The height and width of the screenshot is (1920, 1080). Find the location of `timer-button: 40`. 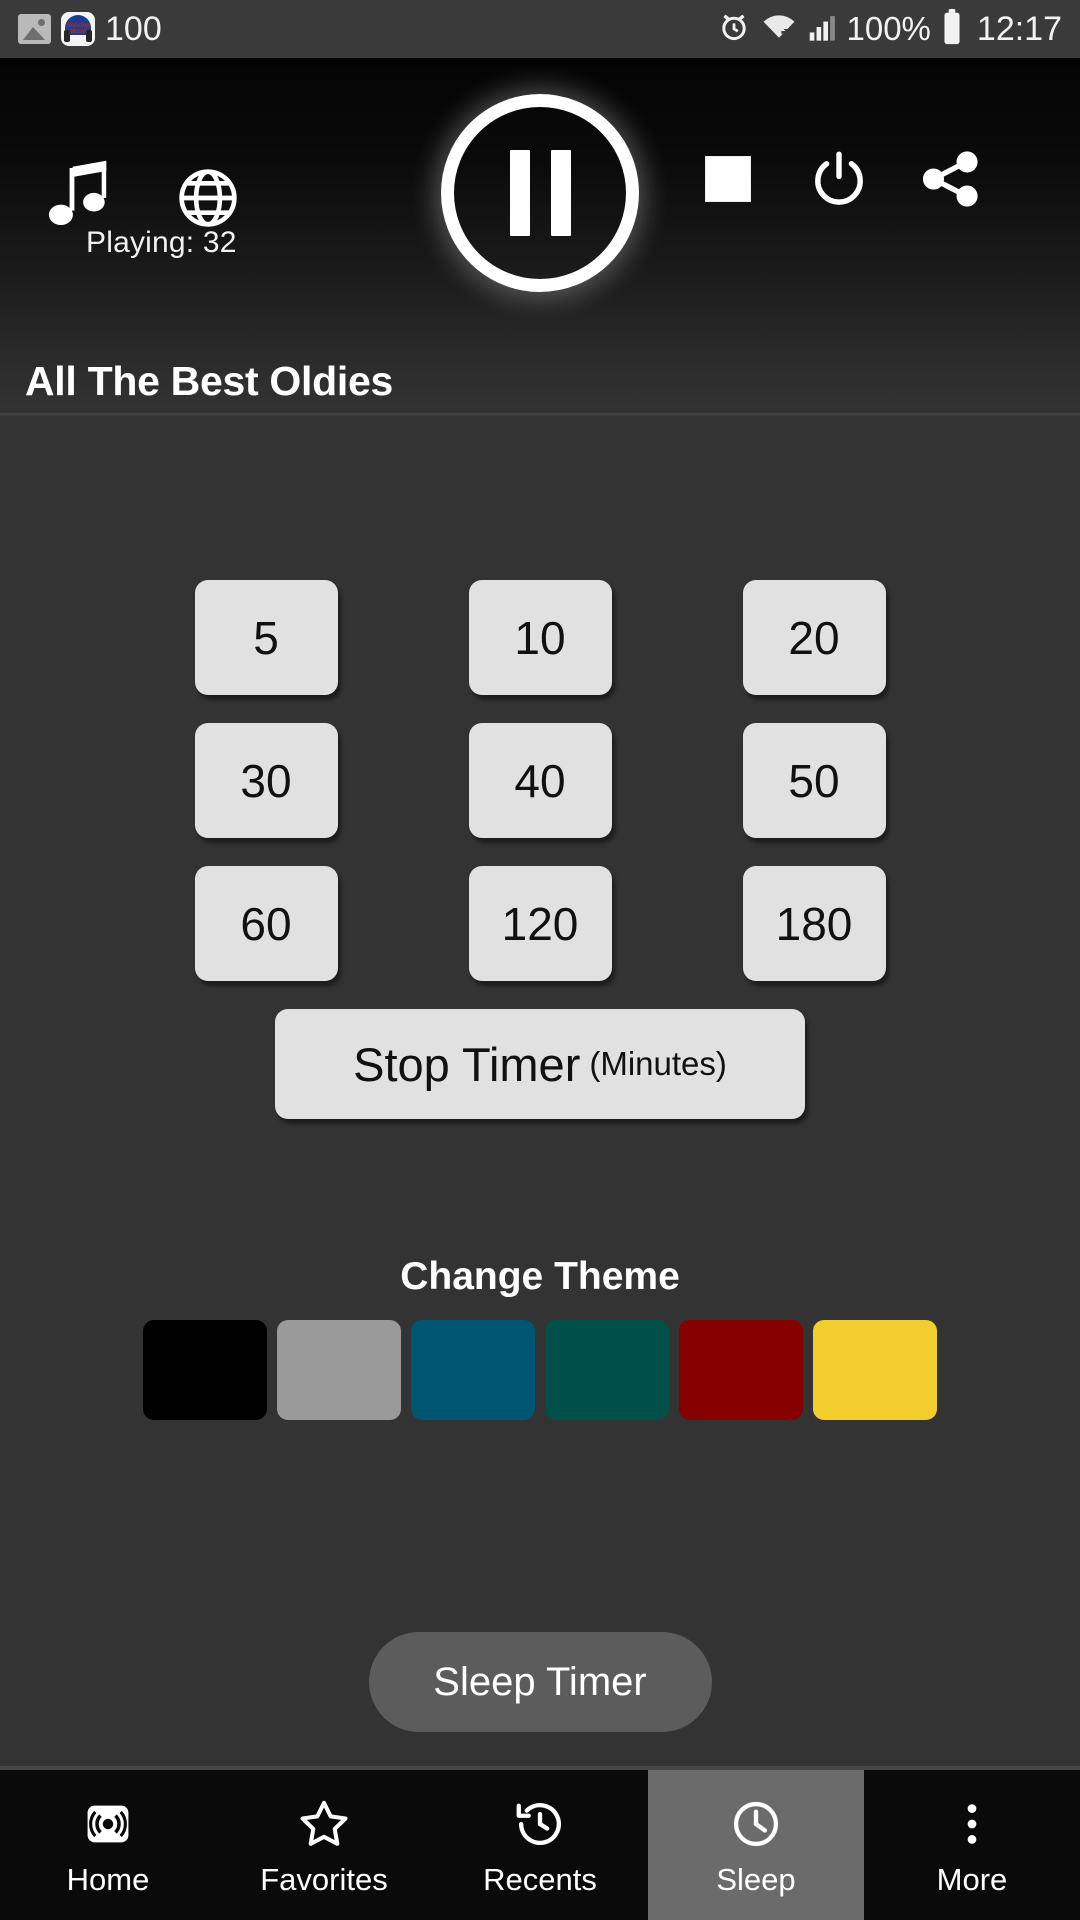

timer-button: 40 is located at coordinates (540, 780).